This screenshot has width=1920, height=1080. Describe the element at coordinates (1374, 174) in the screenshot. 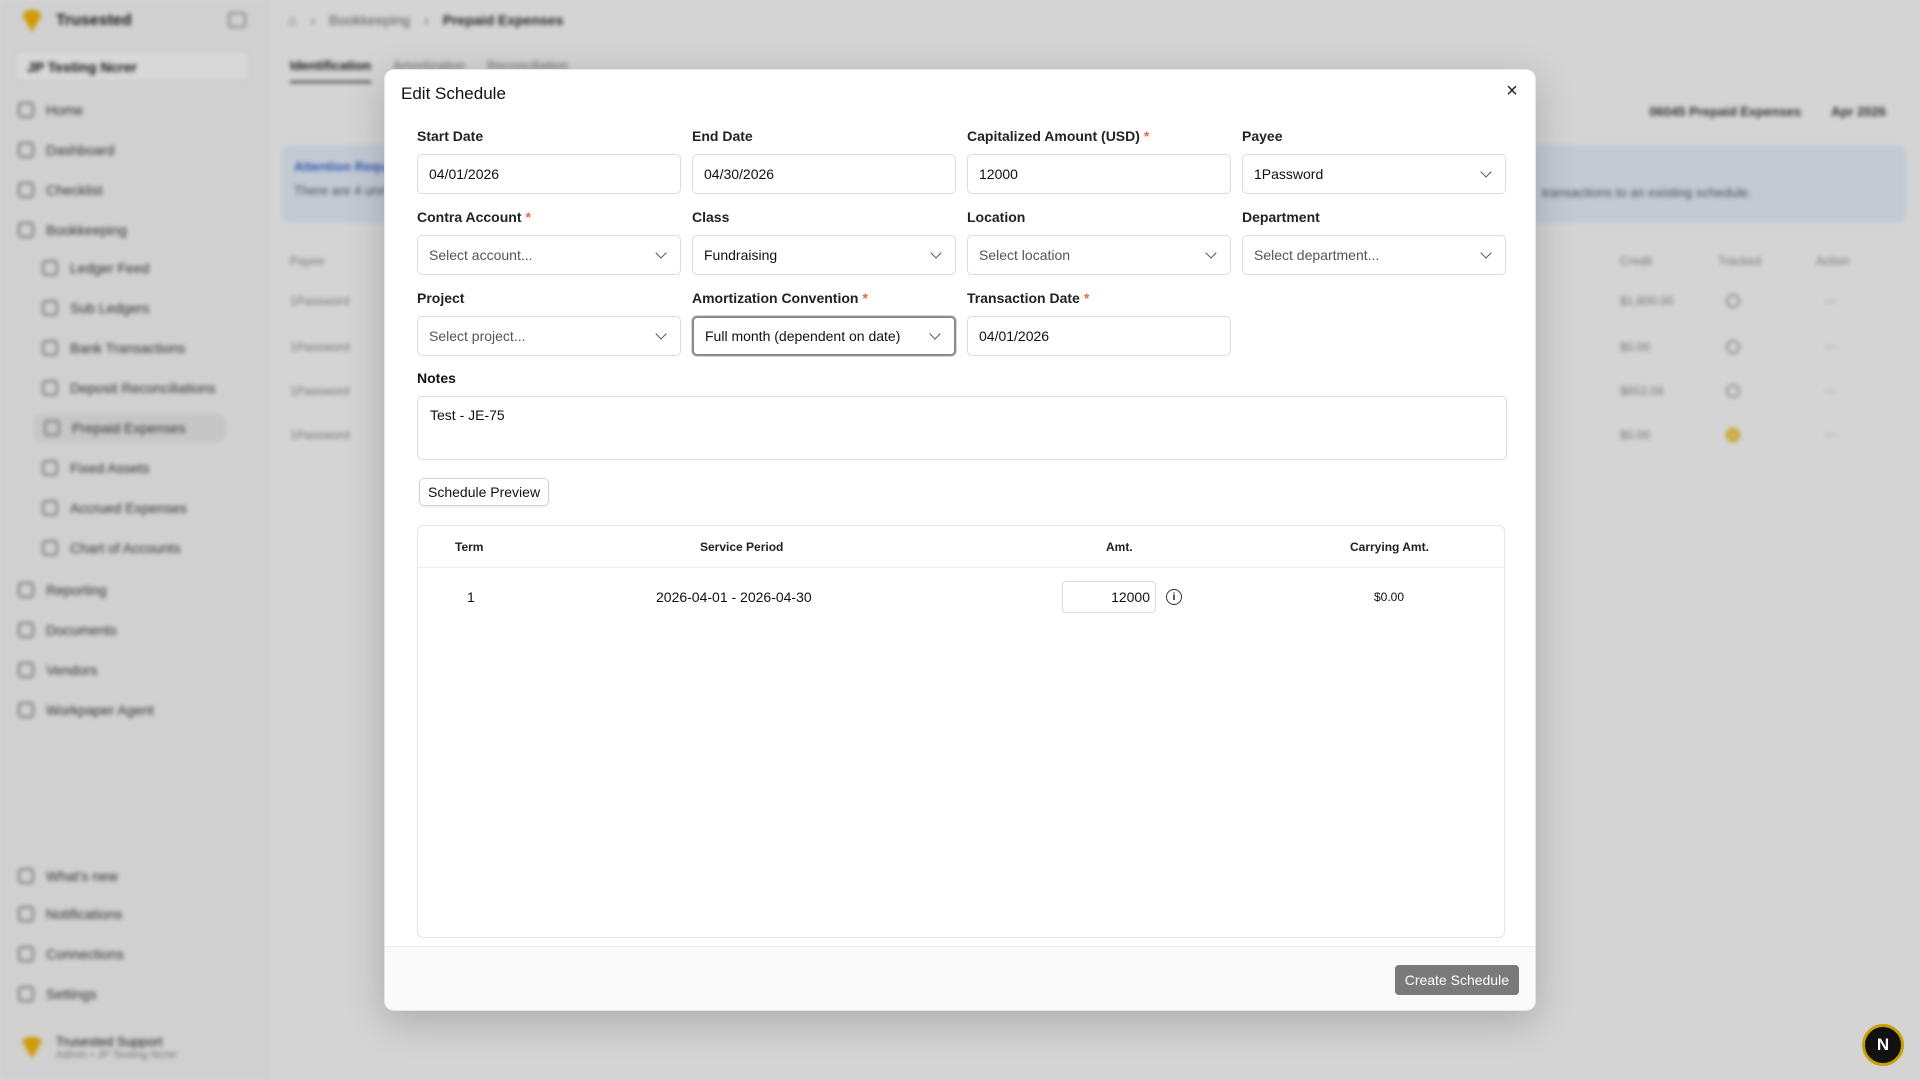

I see `payee-select: 1Password` at that location.